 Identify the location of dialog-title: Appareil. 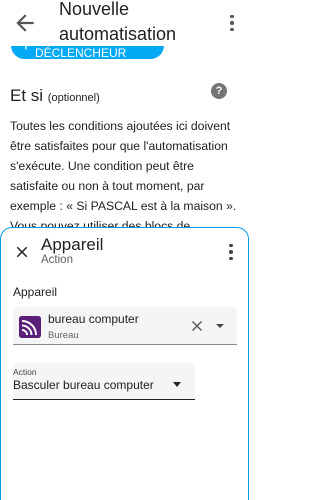
(72, 244).